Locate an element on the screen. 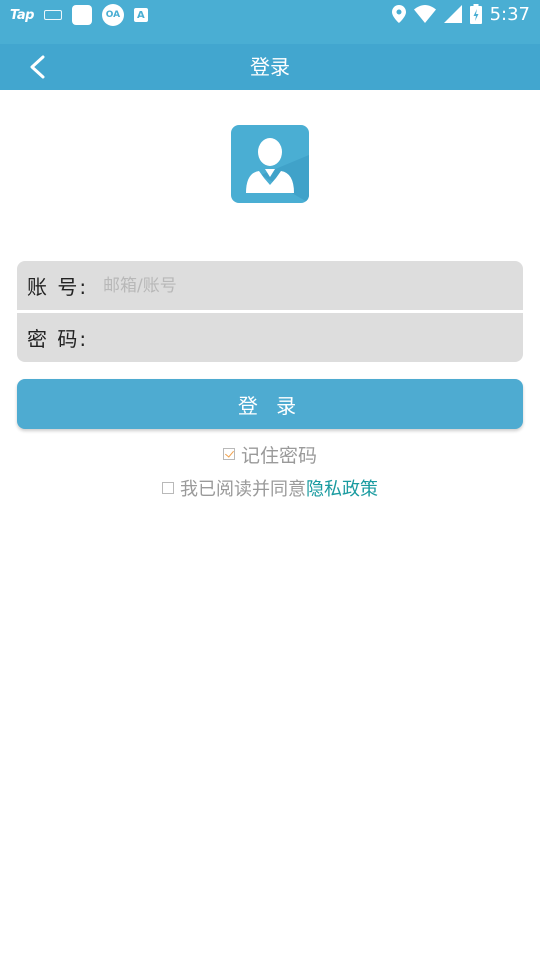 This screenshot has width=540, height=960. notification-icons: Tap OA A is located at coordinates (79, 15).